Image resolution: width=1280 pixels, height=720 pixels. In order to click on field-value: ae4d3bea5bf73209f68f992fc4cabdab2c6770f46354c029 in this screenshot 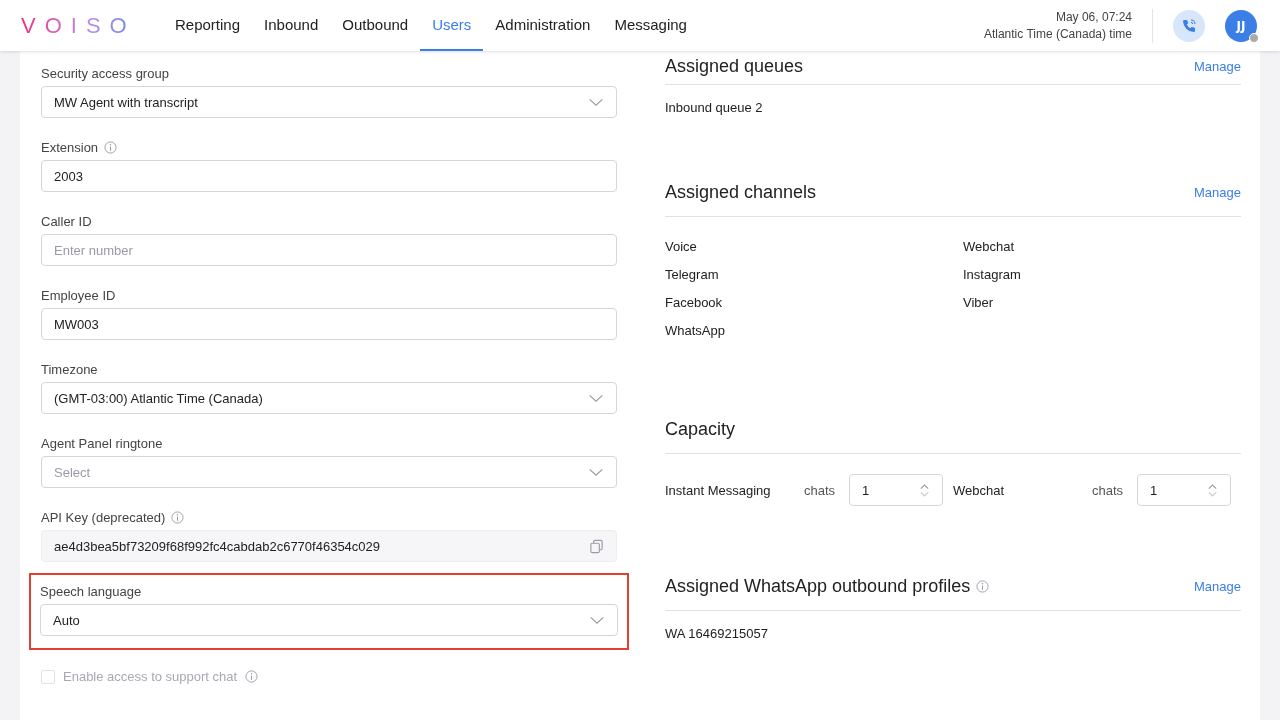, I will do `click(217, 546)`.